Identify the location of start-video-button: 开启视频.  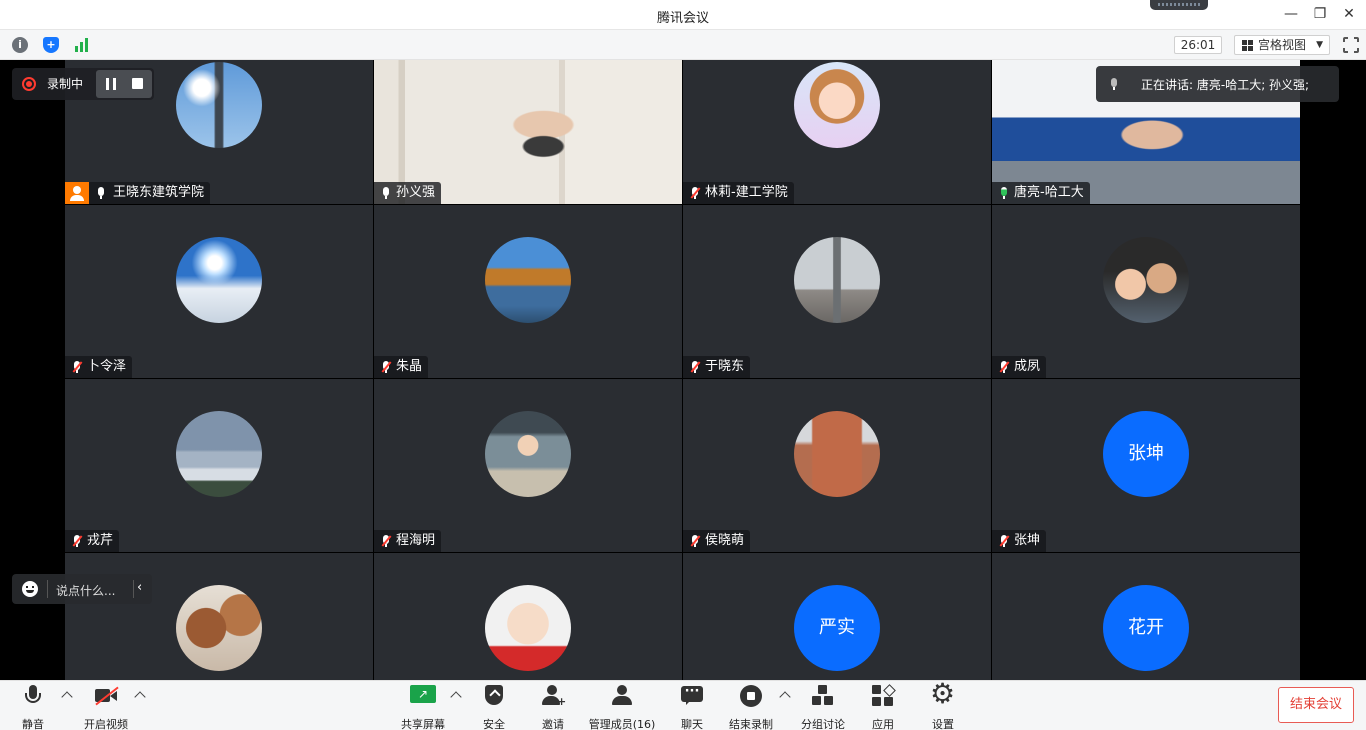
(106, 707).